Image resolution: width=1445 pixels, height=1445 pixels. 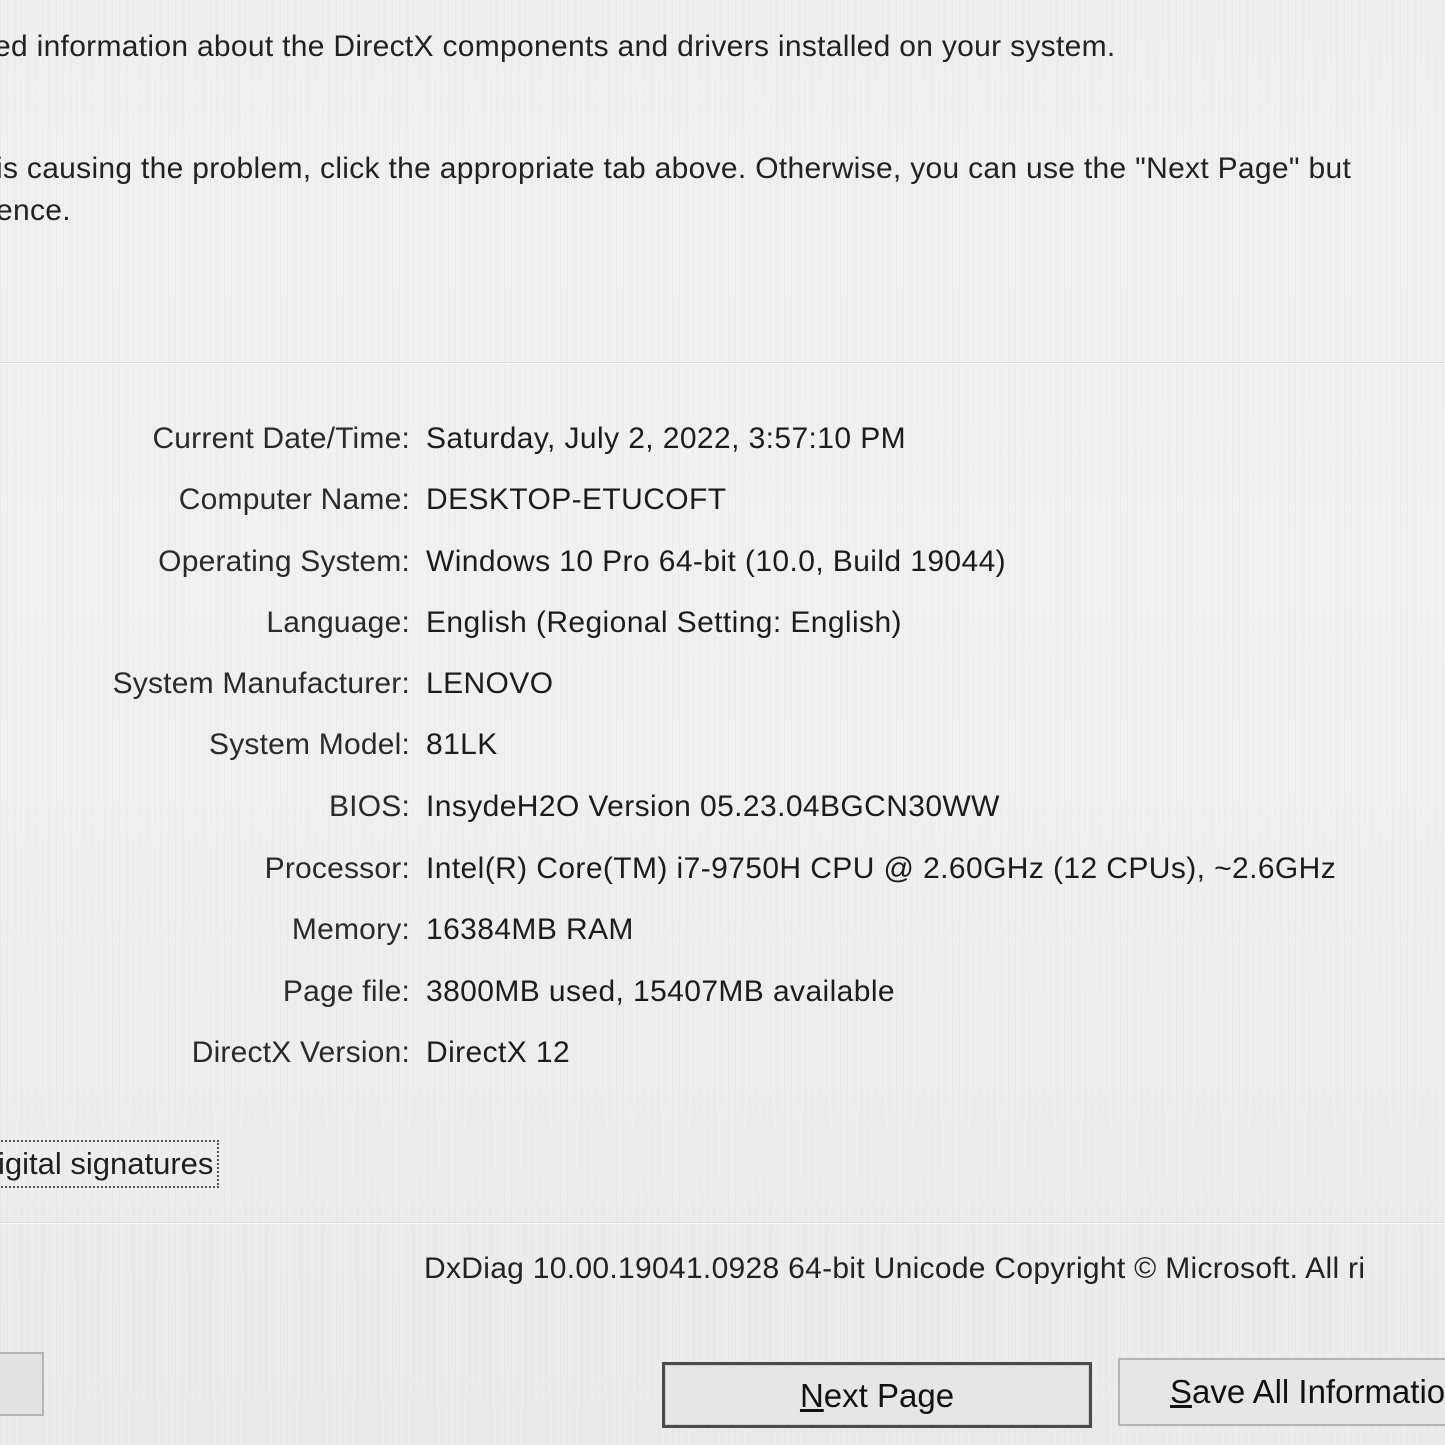 I want to click on next-page-button: Next Page, so click(x=877, y=1395).